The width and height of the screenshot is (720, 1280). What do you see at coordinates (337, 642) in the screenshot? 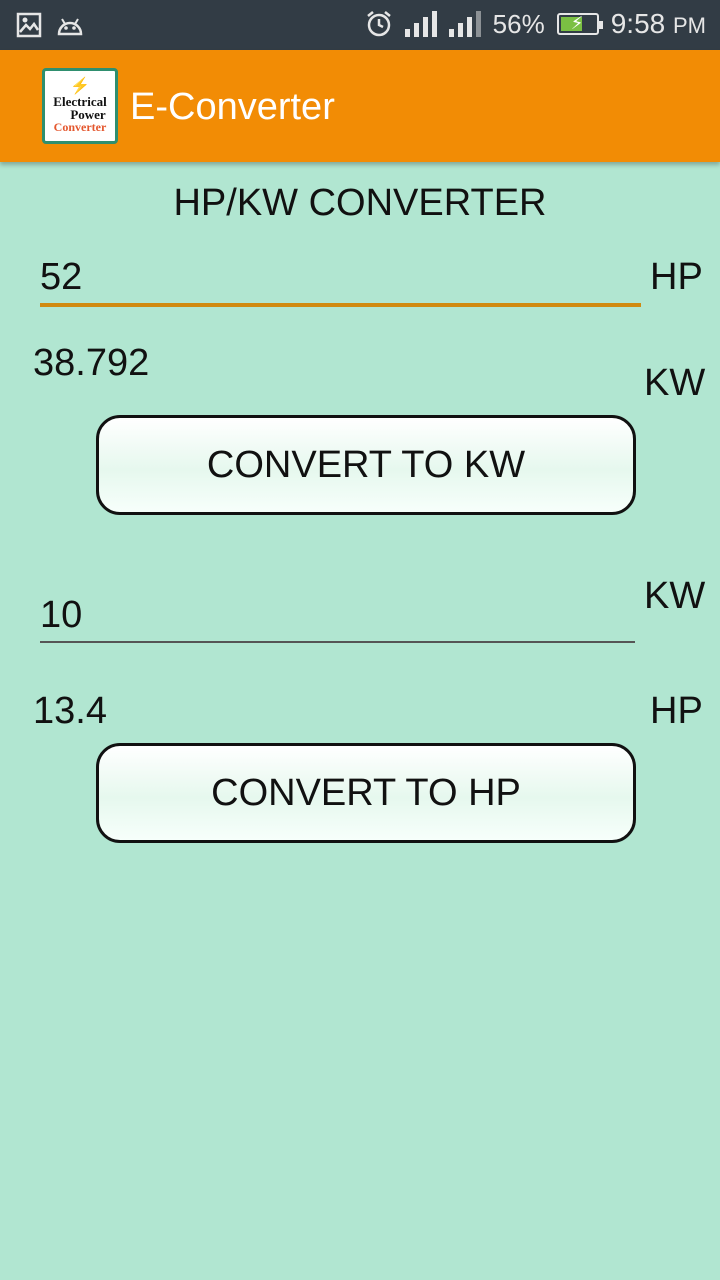
I see `kw-input-underline` at bounding box center [337, 642].